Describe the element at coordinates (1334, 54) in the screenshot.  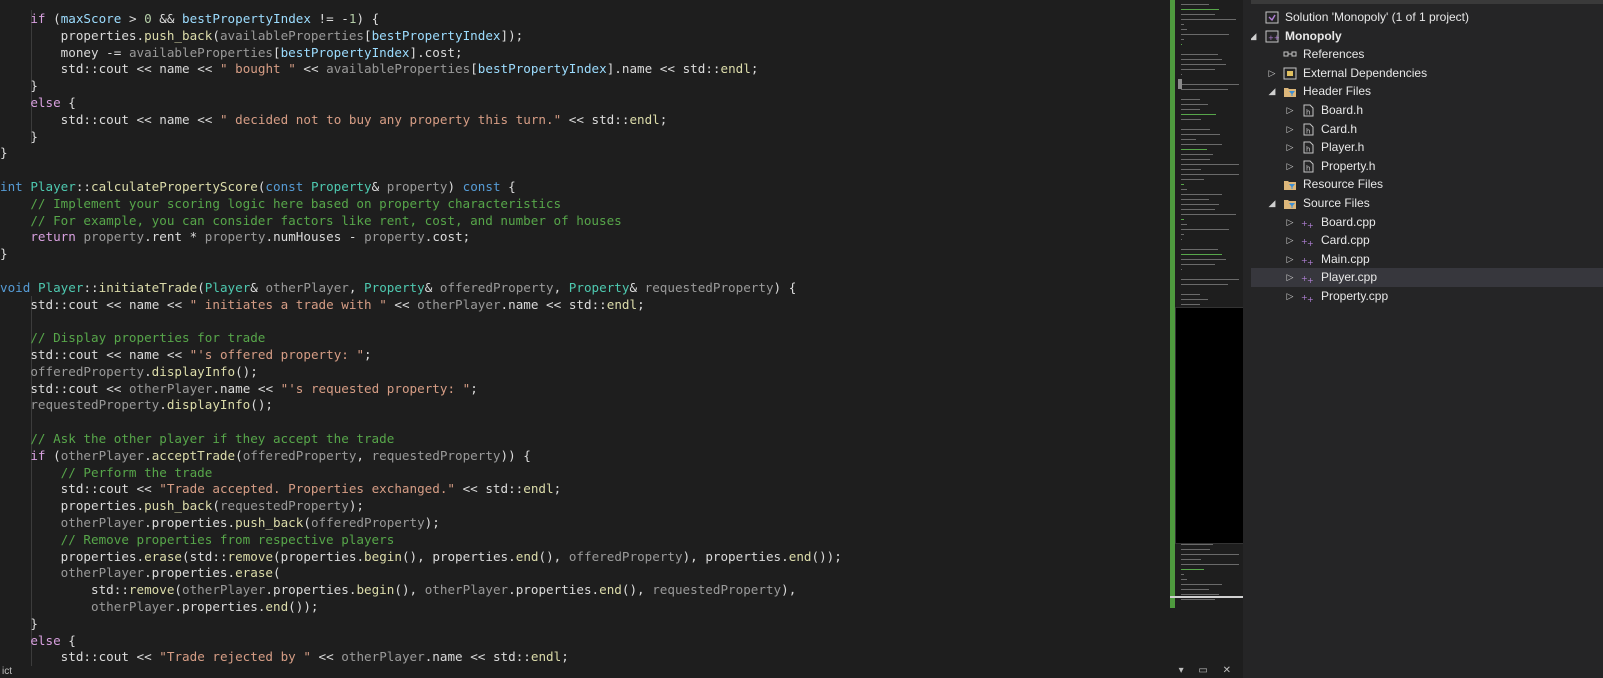
I see `tree-item-label: References` at that location.